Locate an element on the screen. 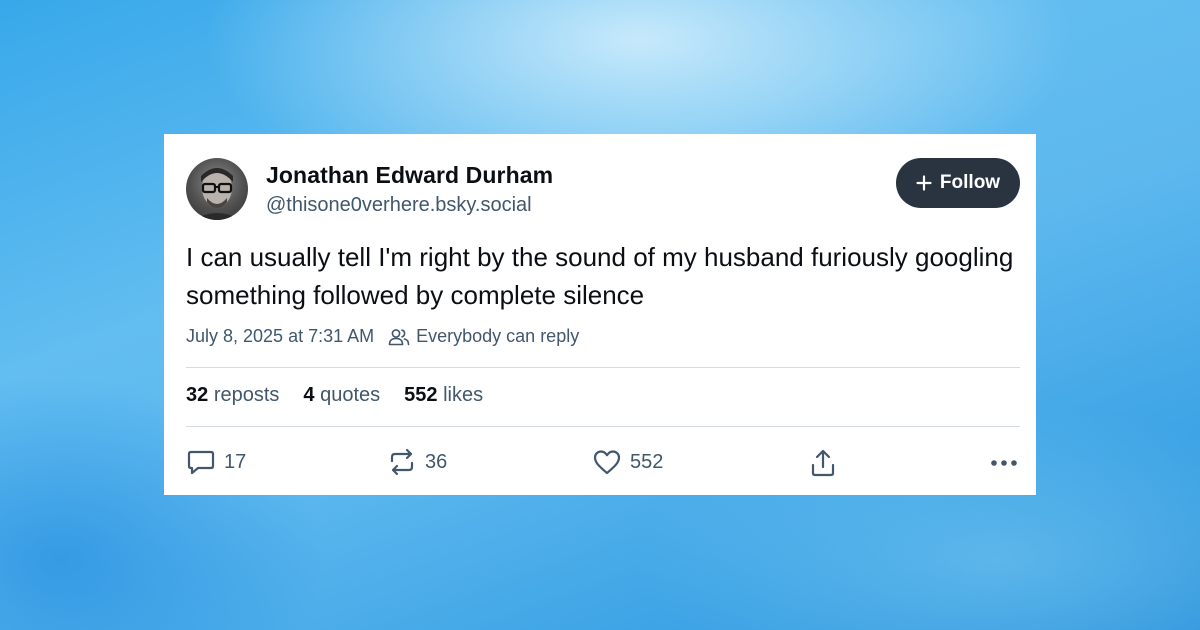  share-icon is located at coordinates (823, 463).